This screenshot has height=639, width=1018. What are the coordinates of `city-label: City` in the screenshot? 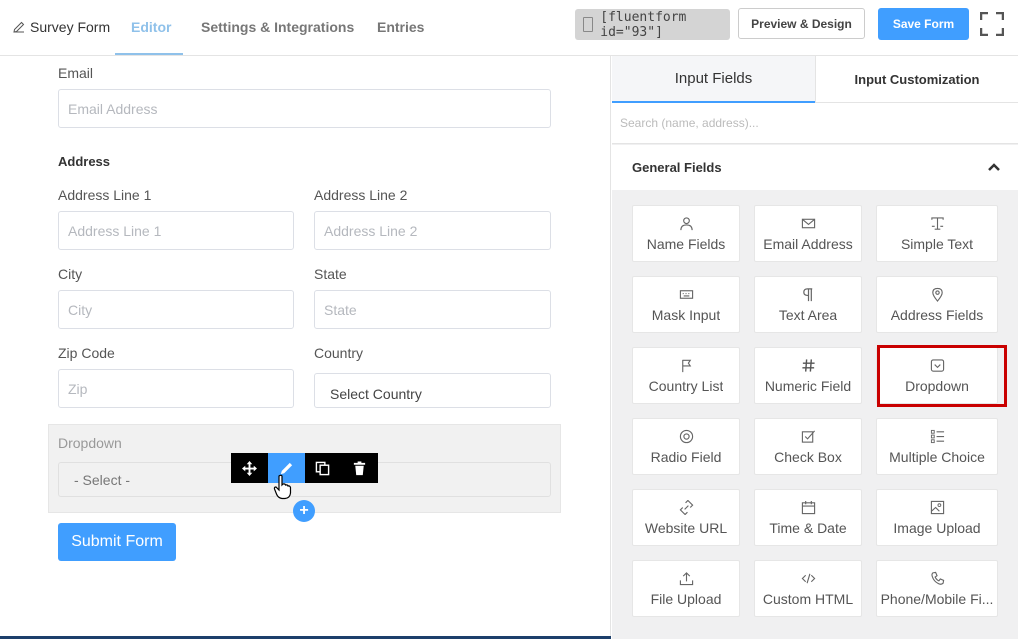 It's located at (70, 274).